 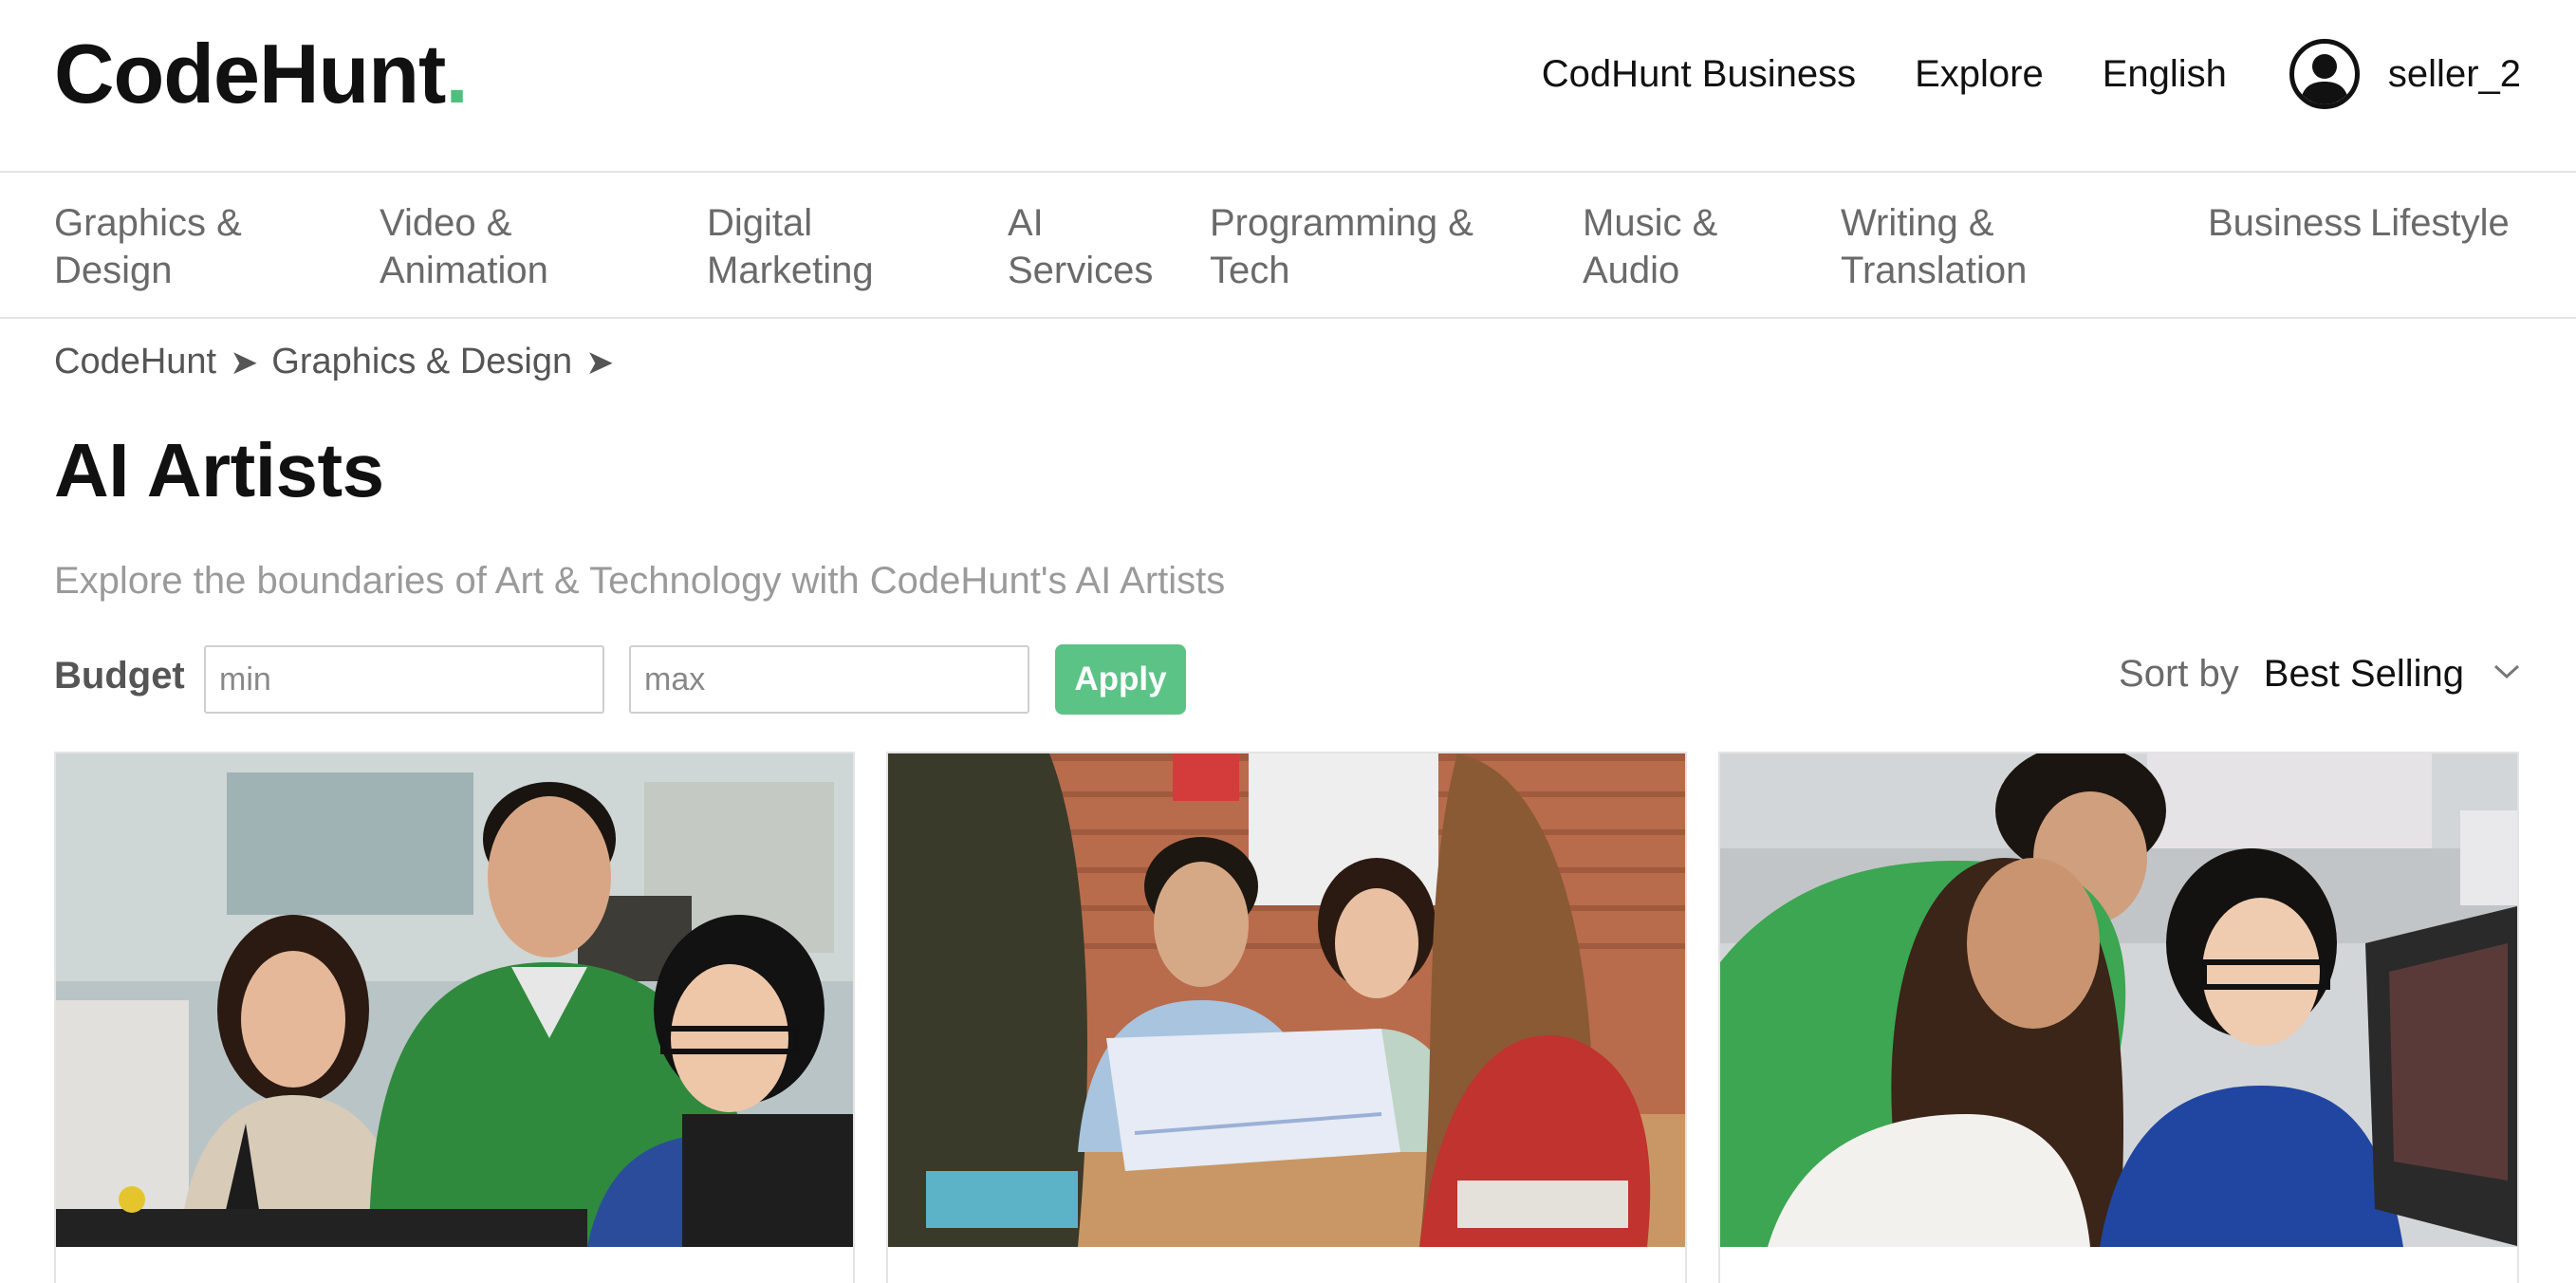 I want to click on category-label-line1: Music &, so click(x=1650, y=223).